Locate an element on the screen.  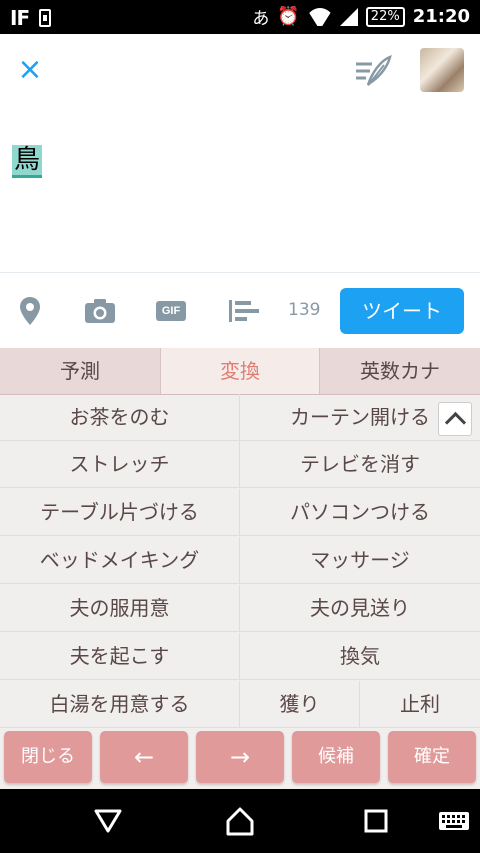
ifttt-logo: IF is located at coordinates (20, 18).